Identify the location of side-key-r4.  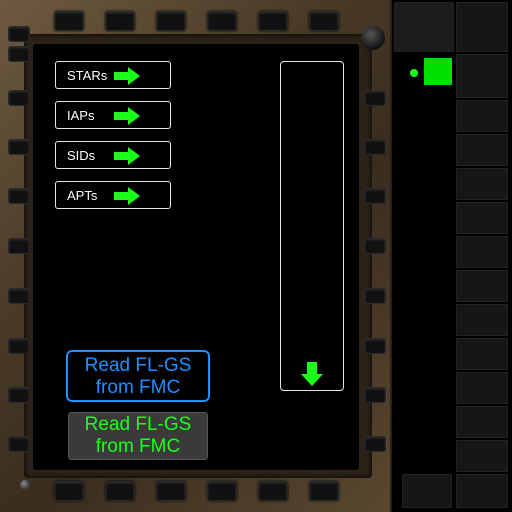
(482, 184).